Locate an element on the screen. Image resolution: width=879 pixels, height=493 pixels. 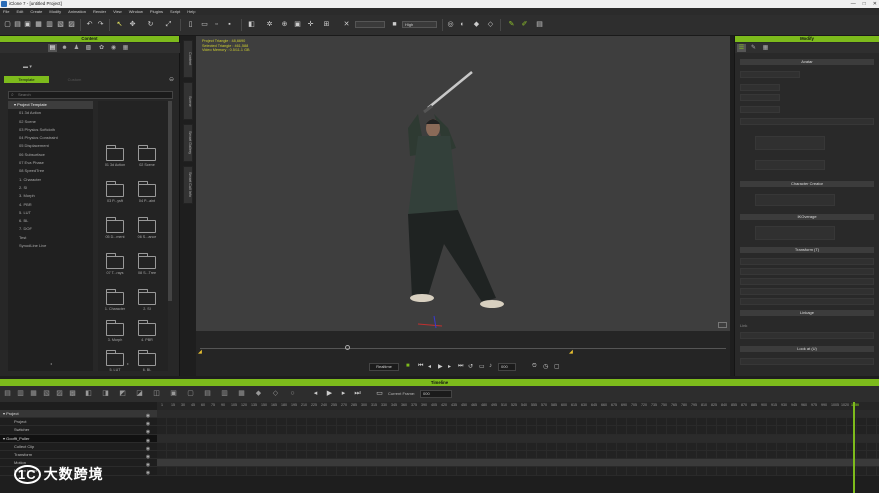
zoom-dropdown is located at coordinates (370, 24).